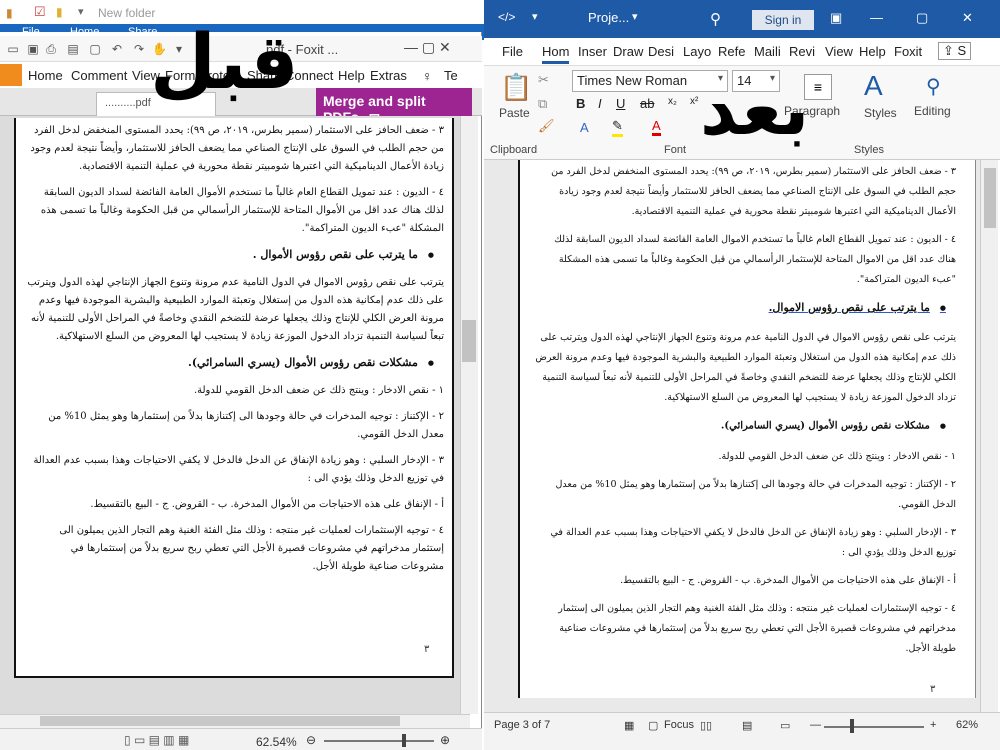 The height and width of the screenshot is (750, 1000). I want to click on tab-mailings: Maili, so click(767, 51).